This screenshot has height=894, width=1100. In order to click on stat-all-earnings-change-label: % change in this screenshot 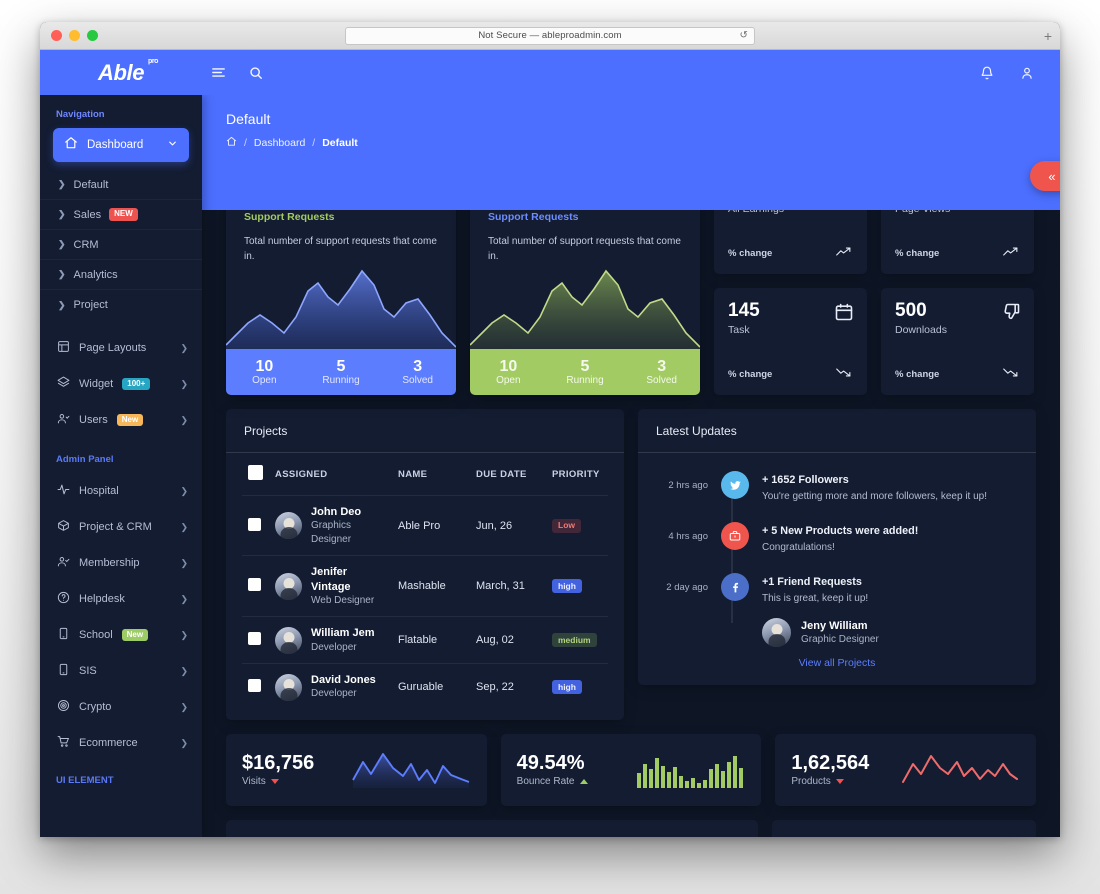, I will do `click(750, 253)`.